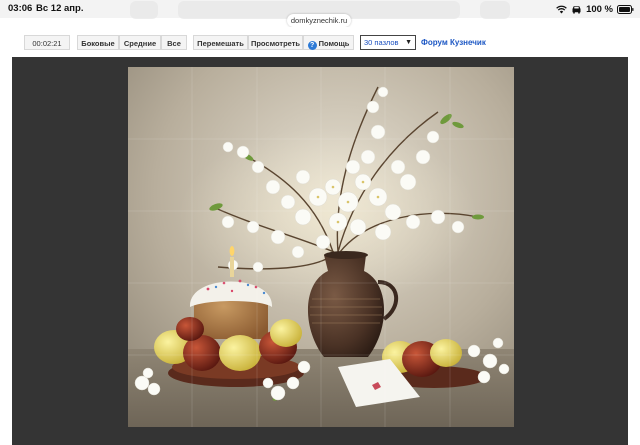 This screenshot has width=640, height=445. I want to click on wifi-icon, so click(561, 9).